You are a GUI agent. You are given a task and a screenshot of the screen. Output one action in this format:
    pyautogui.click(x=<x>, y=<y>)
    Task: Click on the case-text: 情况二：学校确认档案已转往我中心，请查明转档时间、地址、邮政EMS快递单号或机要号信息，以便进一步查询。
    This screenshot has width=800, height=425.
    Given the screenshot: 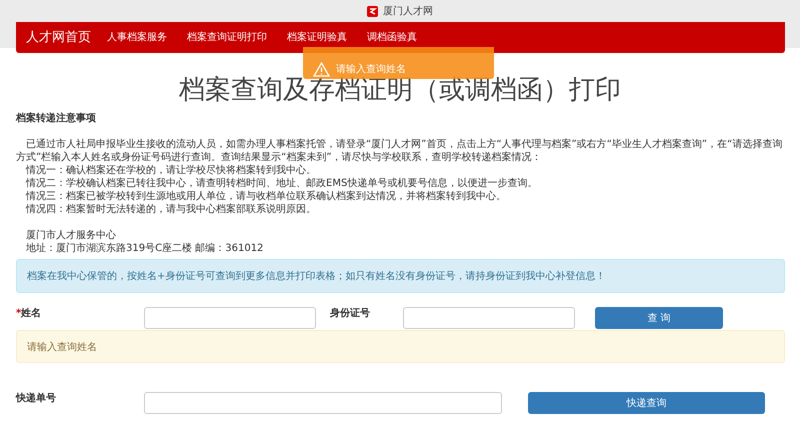 What is the action you would take?
    pyautogui.click(x=281, y=183)
    